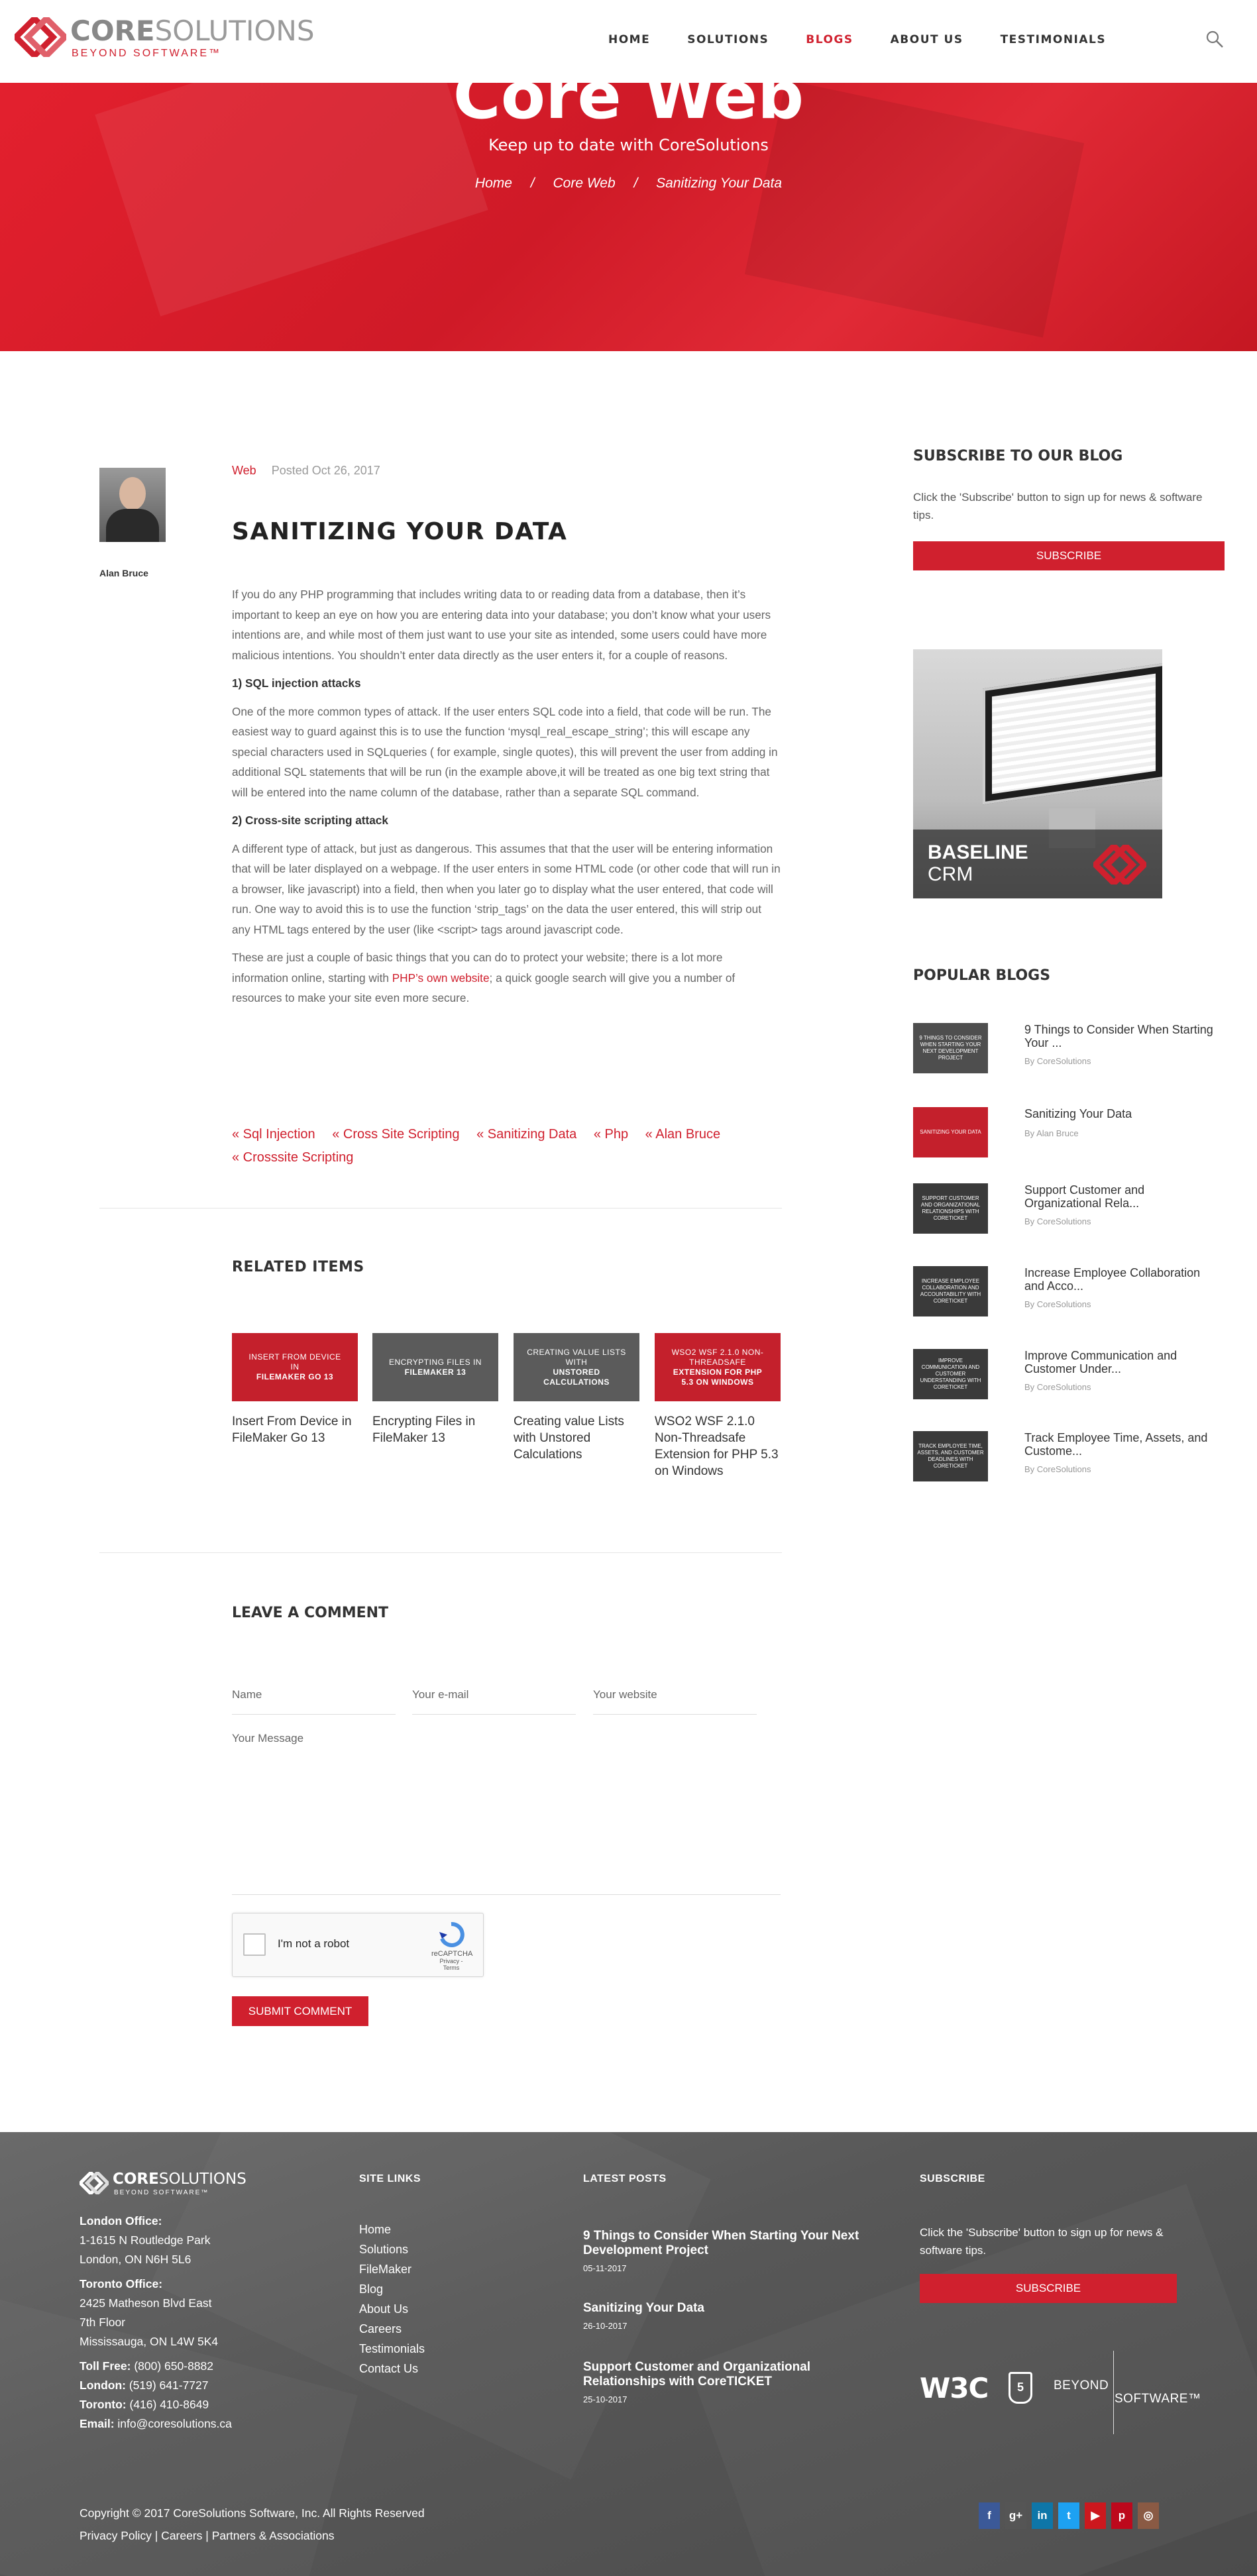 This screenshot has height=2576, width=1257. I want to click on footer-email-link: info@coresolutions.ca, so click(173, 2423).